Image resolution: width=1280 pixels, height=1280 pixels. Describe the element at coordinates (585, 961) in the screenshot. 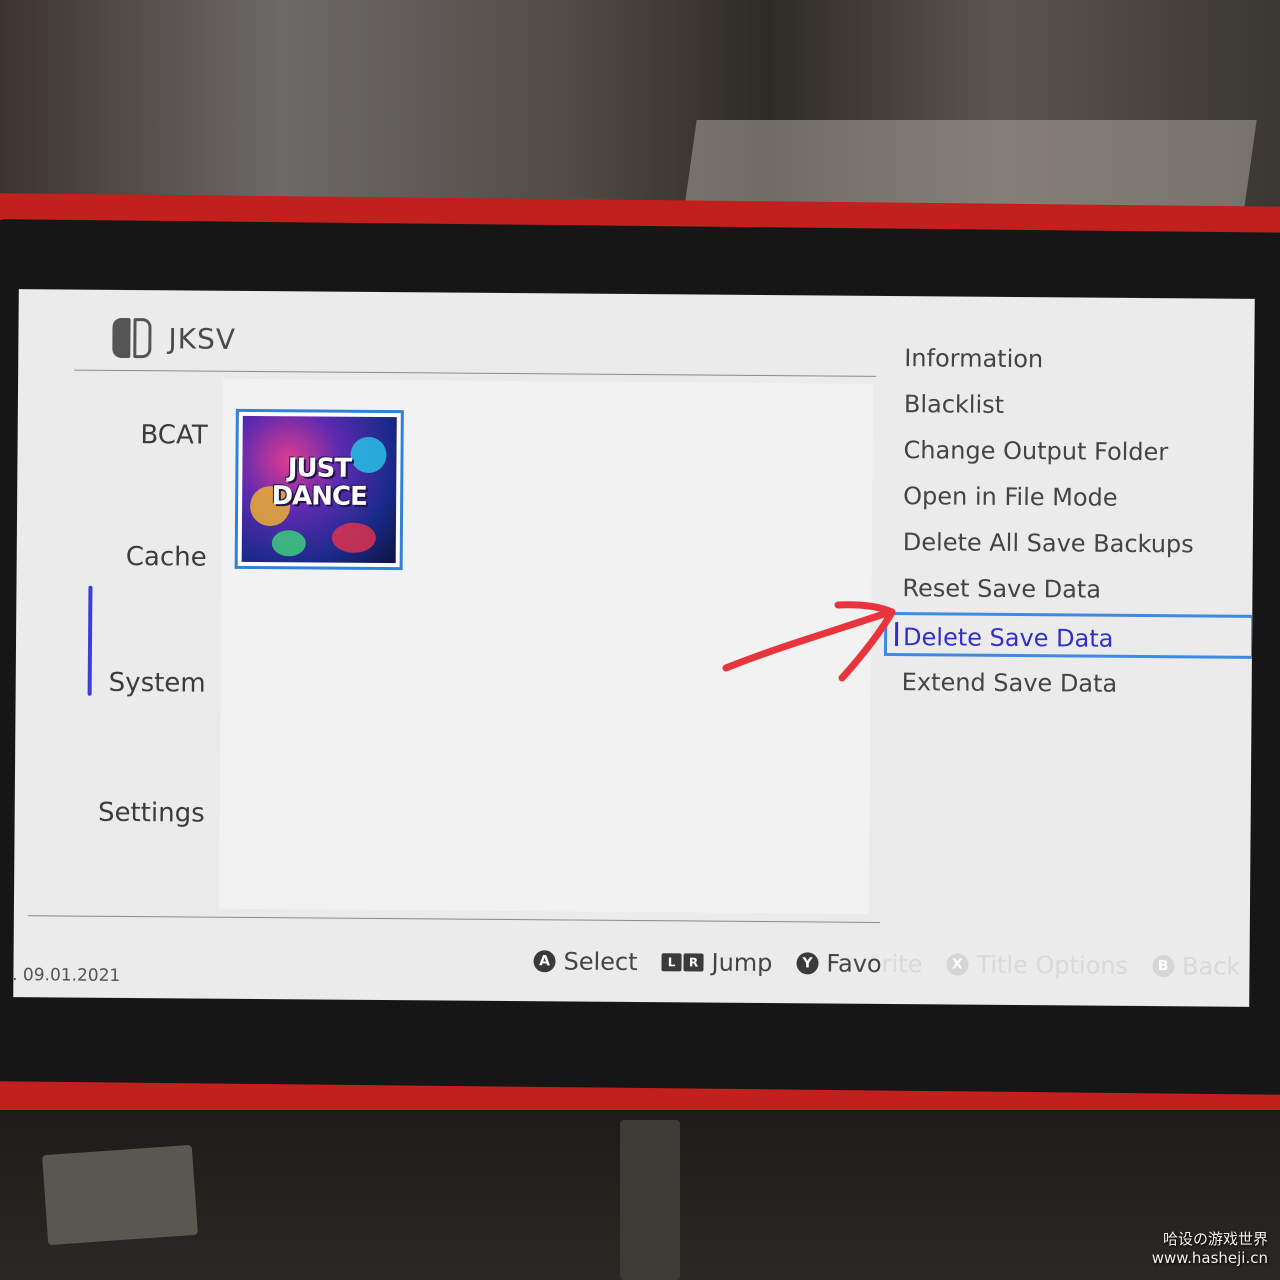

I see `hint-select: A Select` at that location.